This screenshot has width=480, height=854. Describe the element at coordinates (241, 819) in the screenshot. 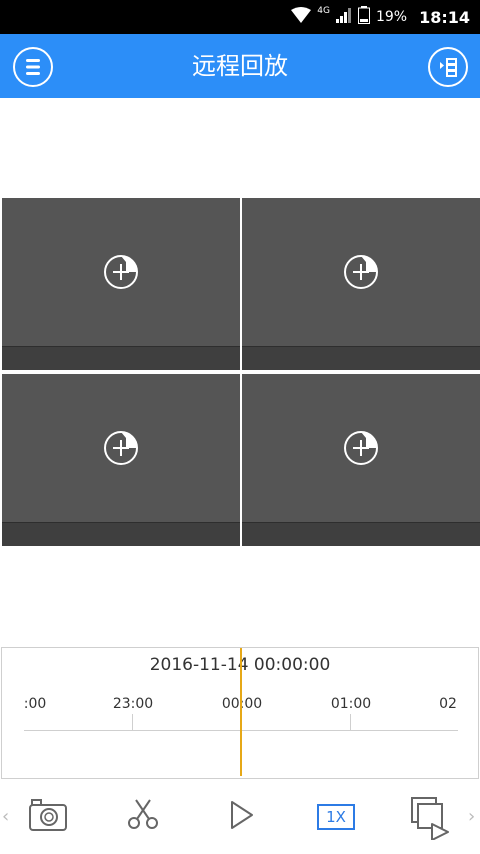

I see `play-icon` at that location.